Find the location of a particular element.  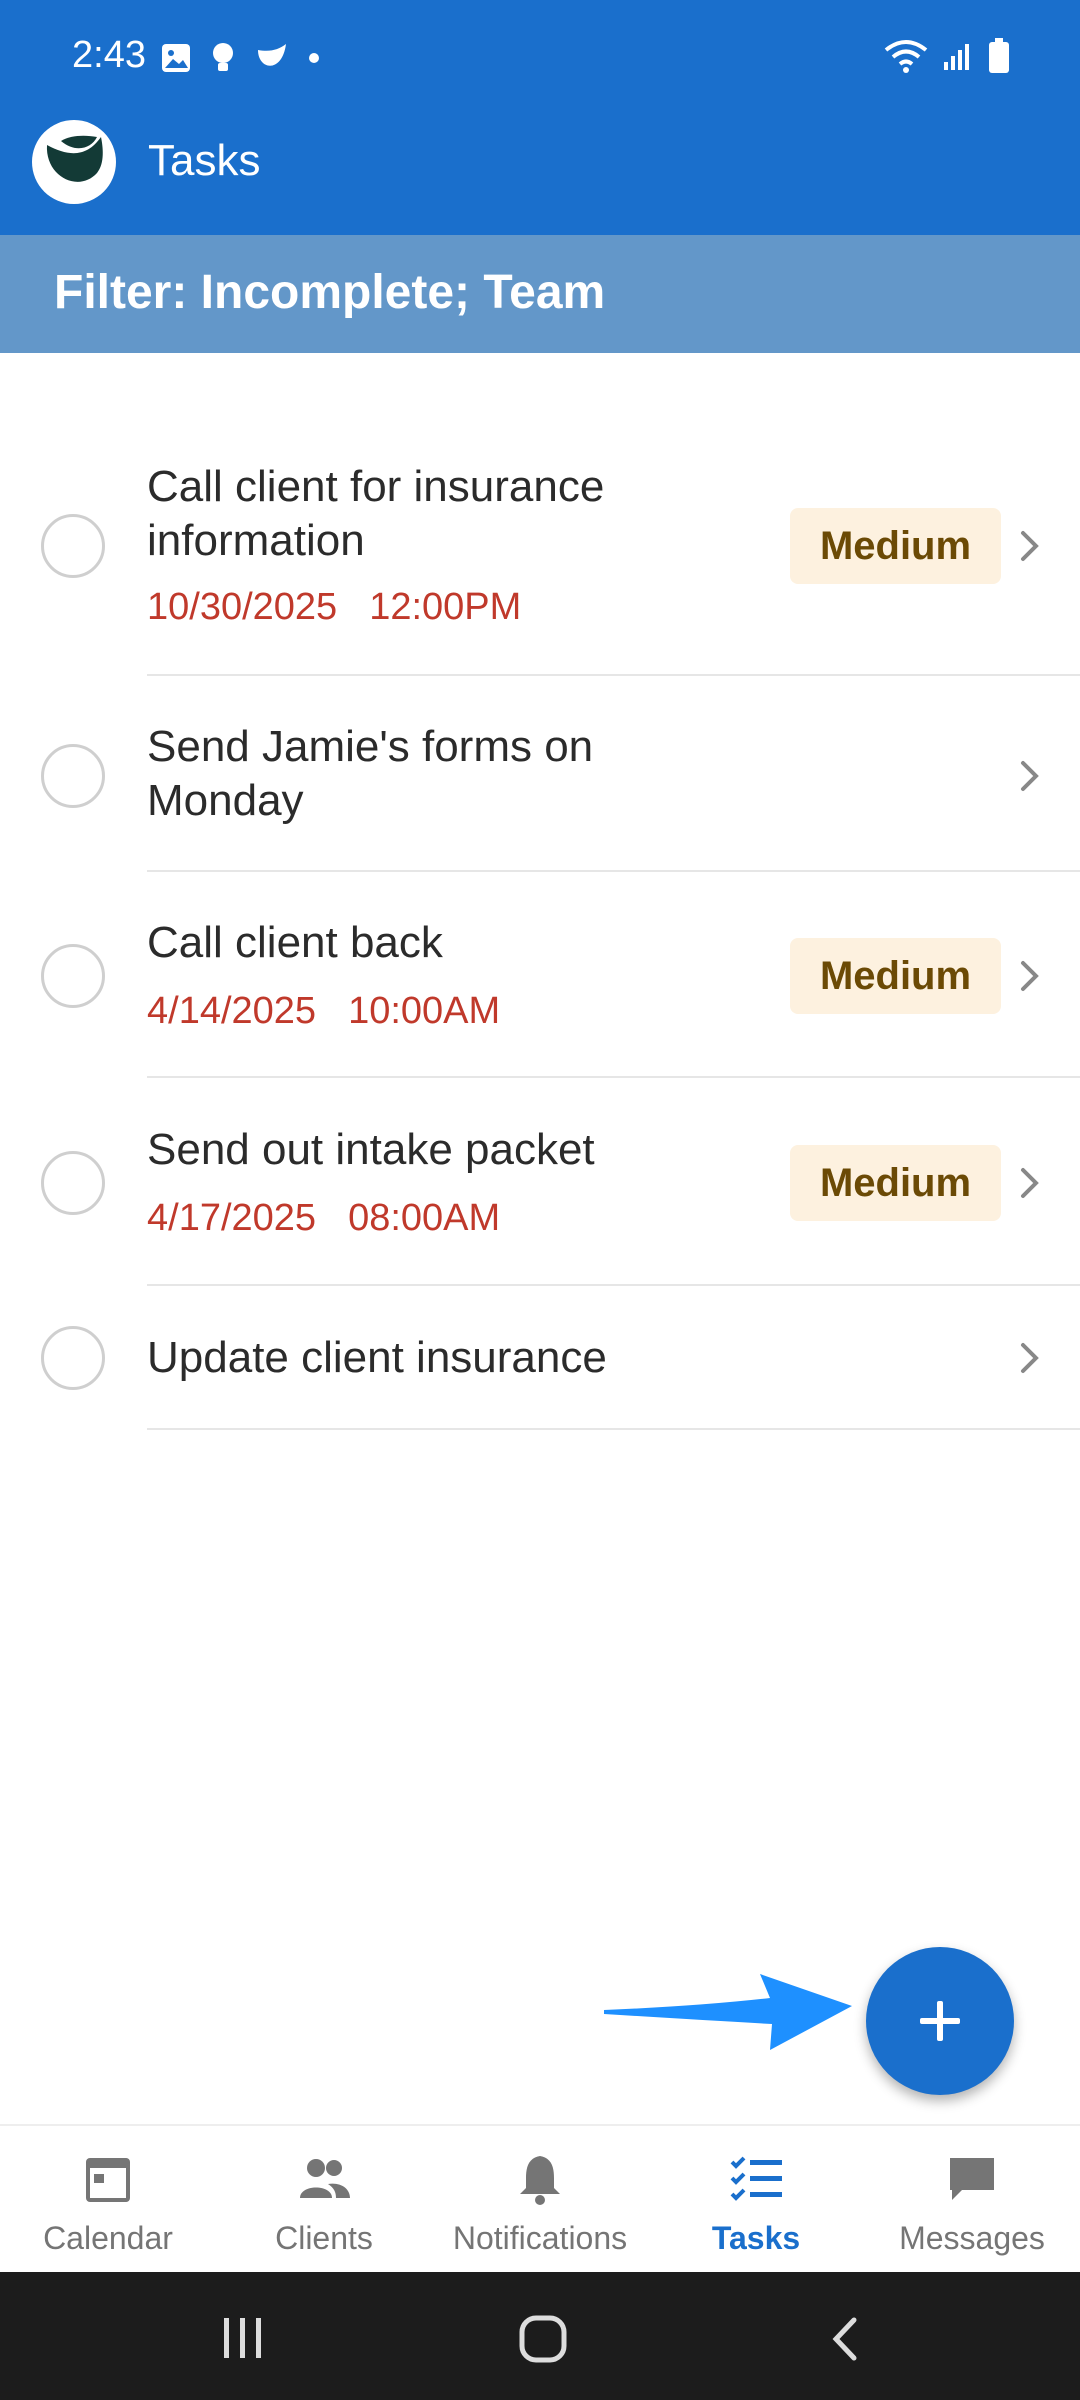

task-time: 10:00AM is located at coordinates (424, 1011).